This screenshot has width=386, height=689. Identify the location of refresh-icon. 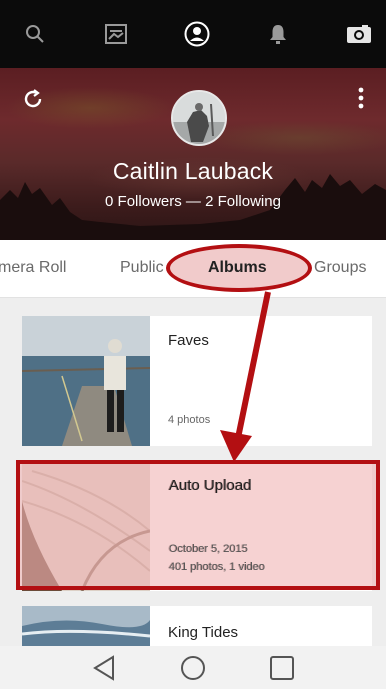
(33, 99).